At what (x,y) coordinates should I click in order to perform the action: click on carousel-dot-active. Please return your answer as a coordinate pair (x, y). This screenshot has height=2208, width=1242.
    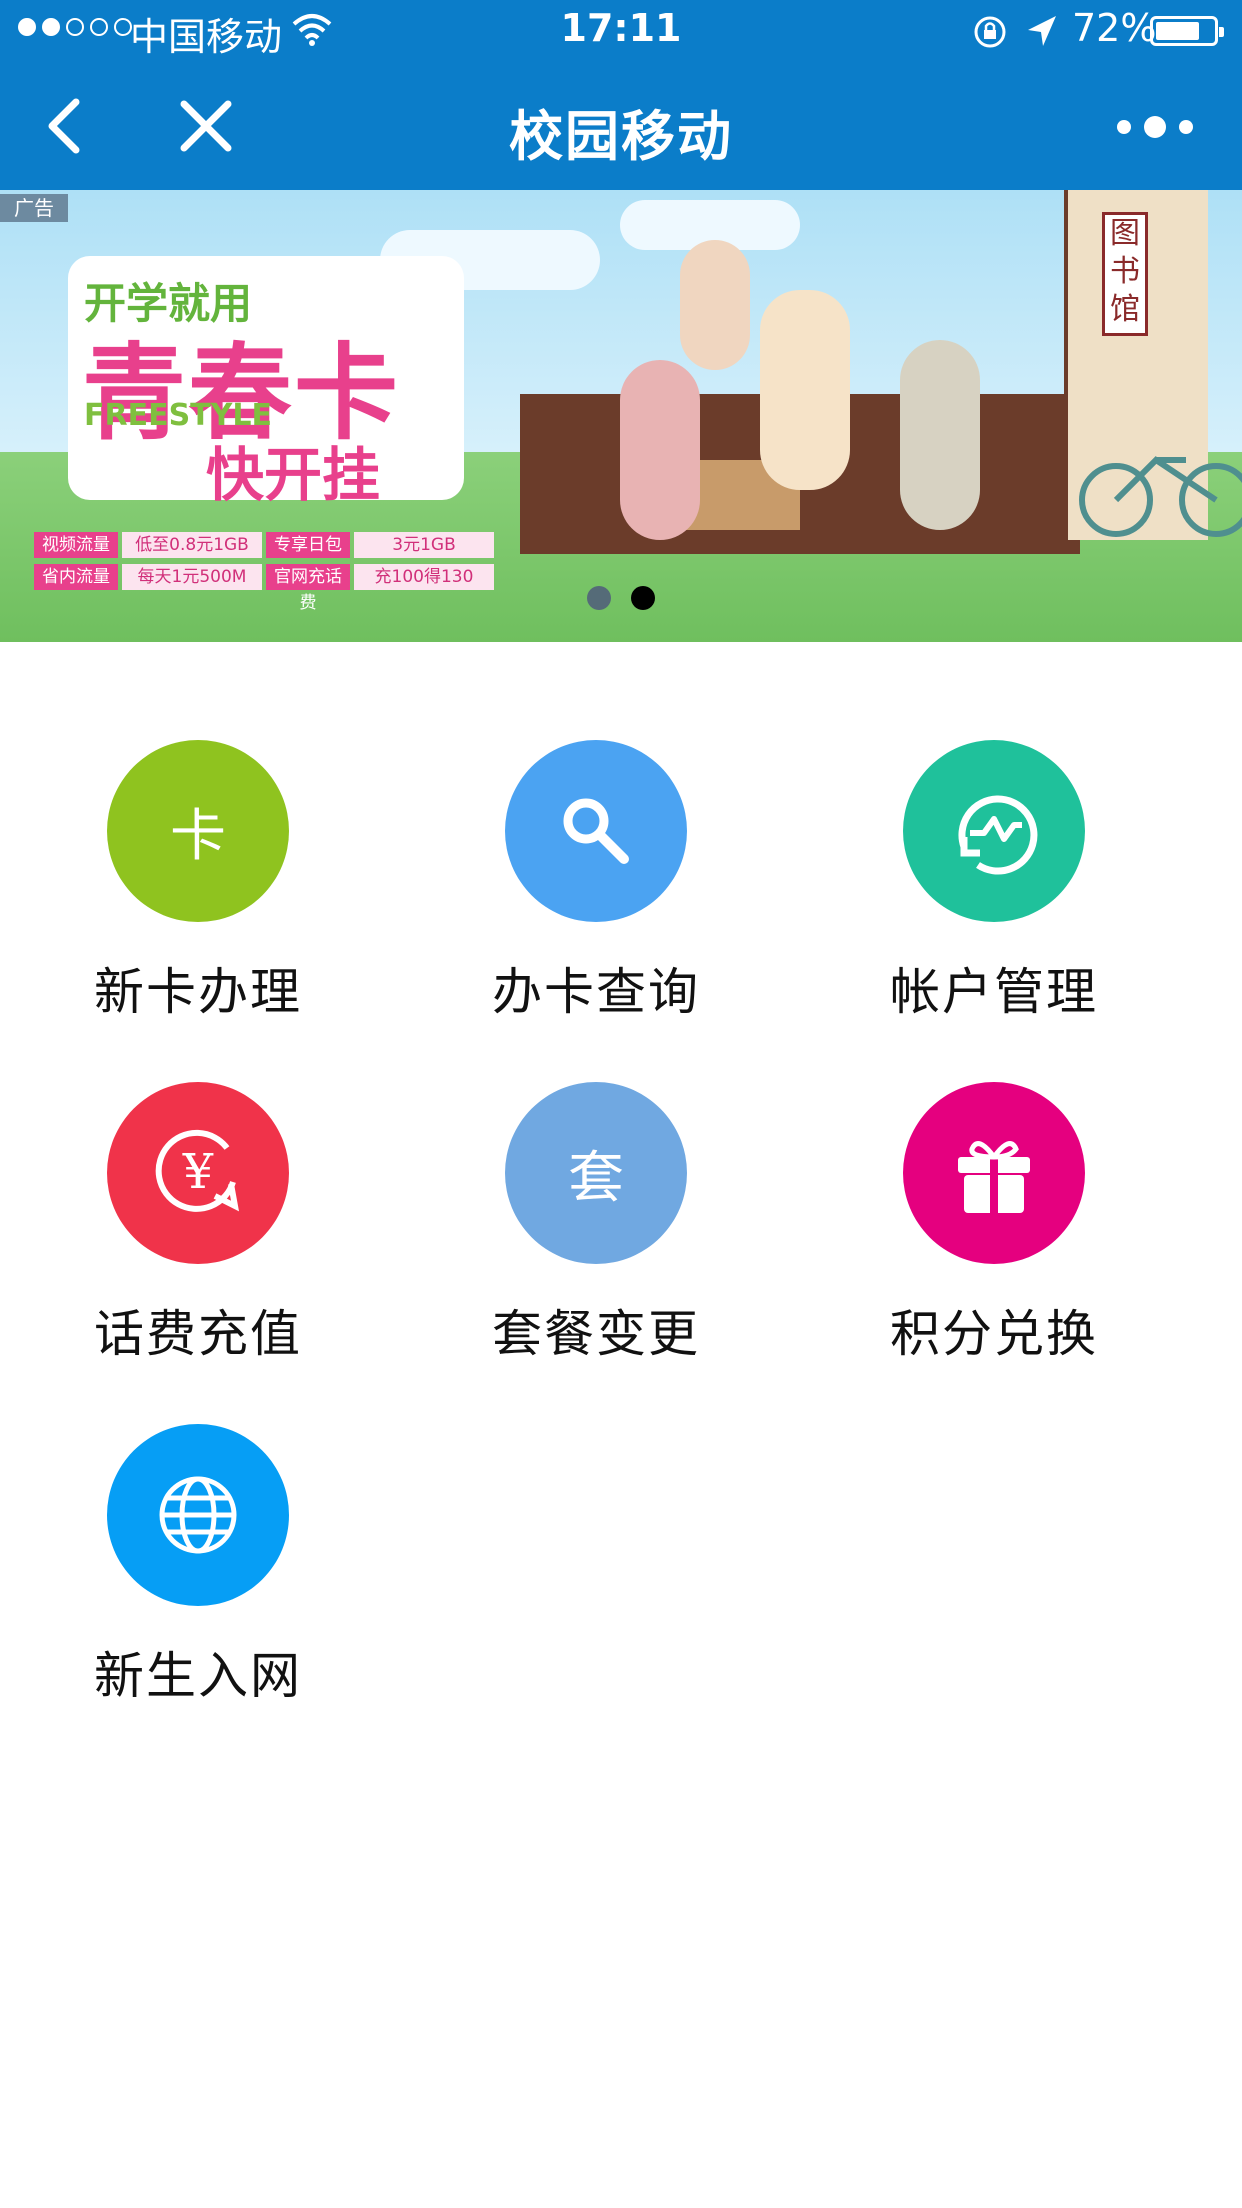
    Looking at the image, I should click on (643, 598).